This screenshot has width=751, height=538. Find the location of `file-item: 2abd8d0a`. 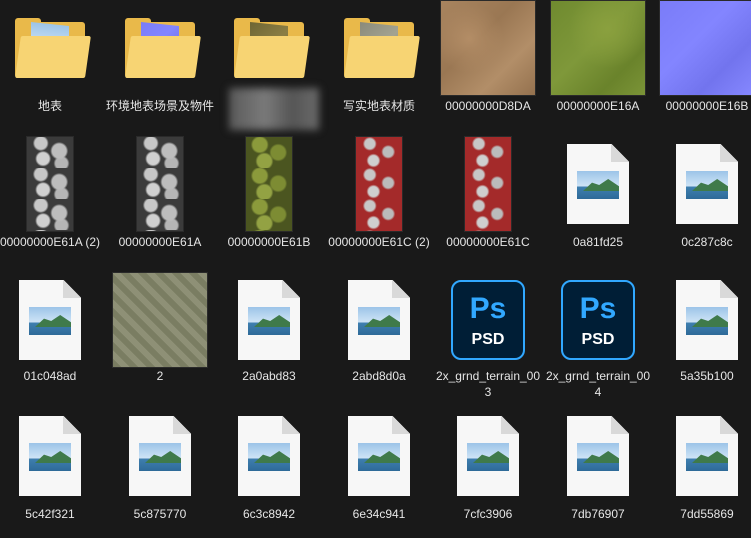

file-item: 2abd8d0a is located at coordinates (379, 337).